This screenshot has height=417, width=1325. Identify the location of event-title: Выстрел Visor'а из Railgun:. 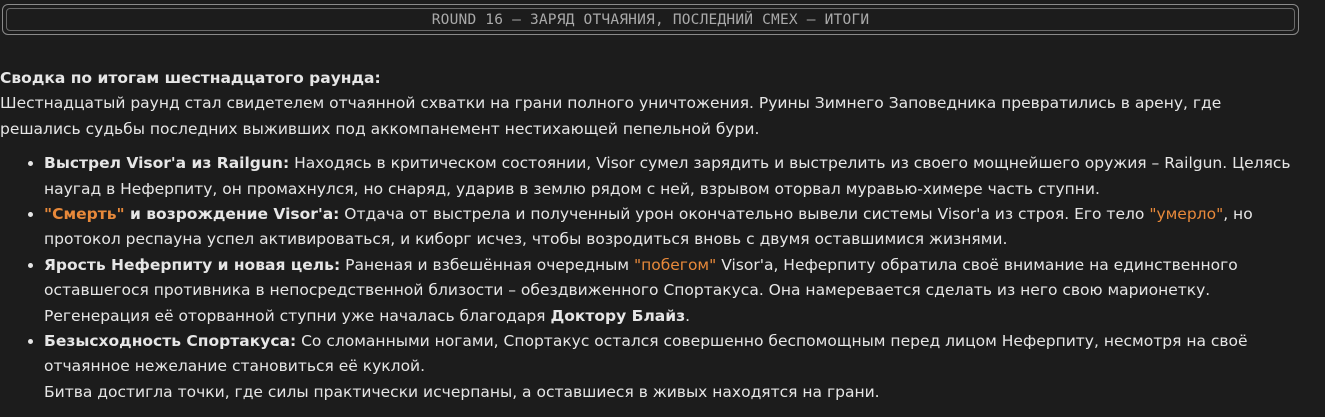
(167, 163).